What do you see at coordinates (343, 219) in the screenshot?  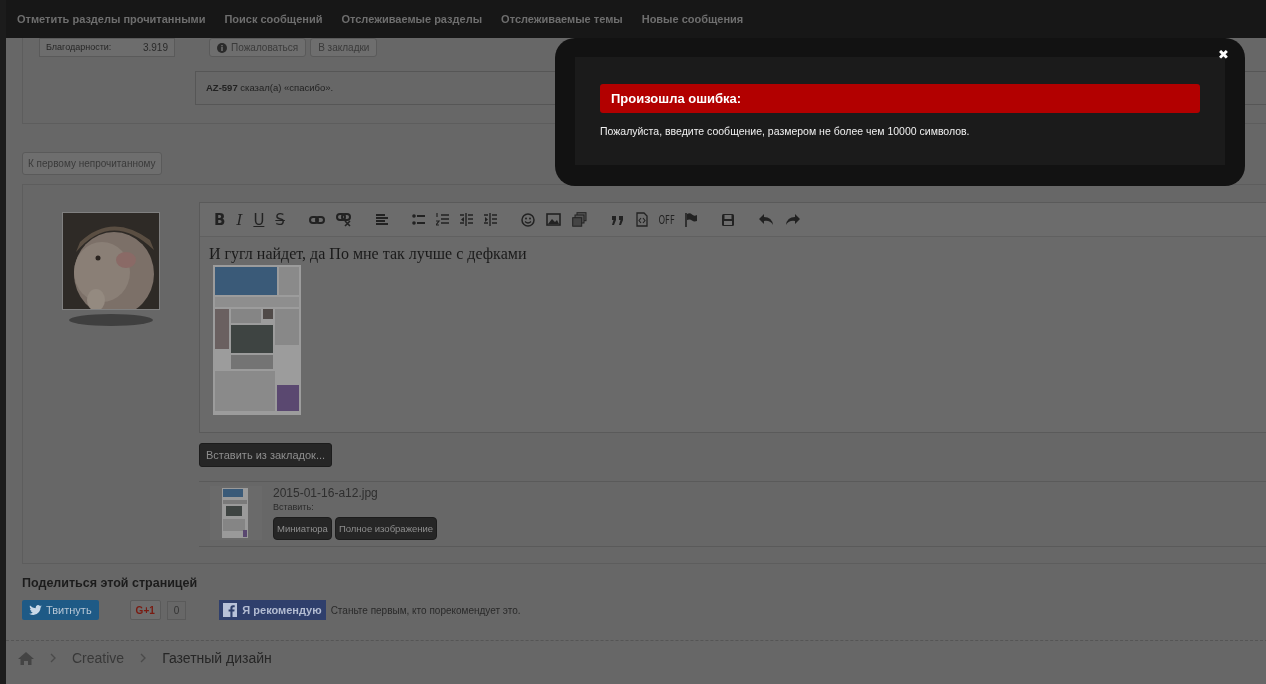 I see `unlink-icon` at bounding box center [343, 219].